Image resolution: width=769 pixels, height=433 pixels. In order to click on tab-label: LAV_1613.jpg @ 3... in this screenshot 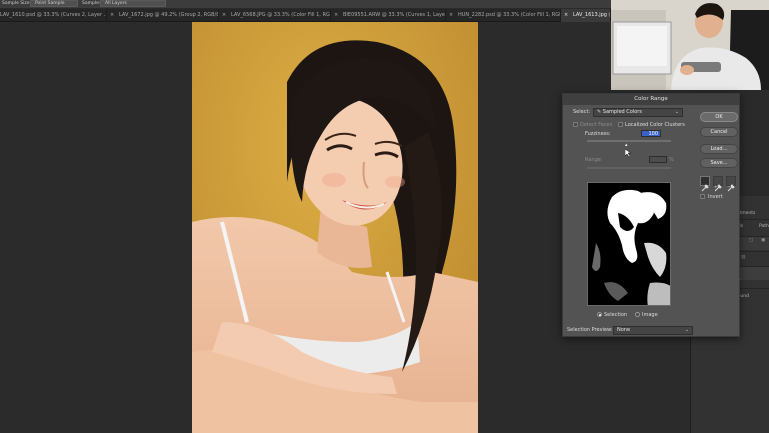, I will do `click(591, 15)`.